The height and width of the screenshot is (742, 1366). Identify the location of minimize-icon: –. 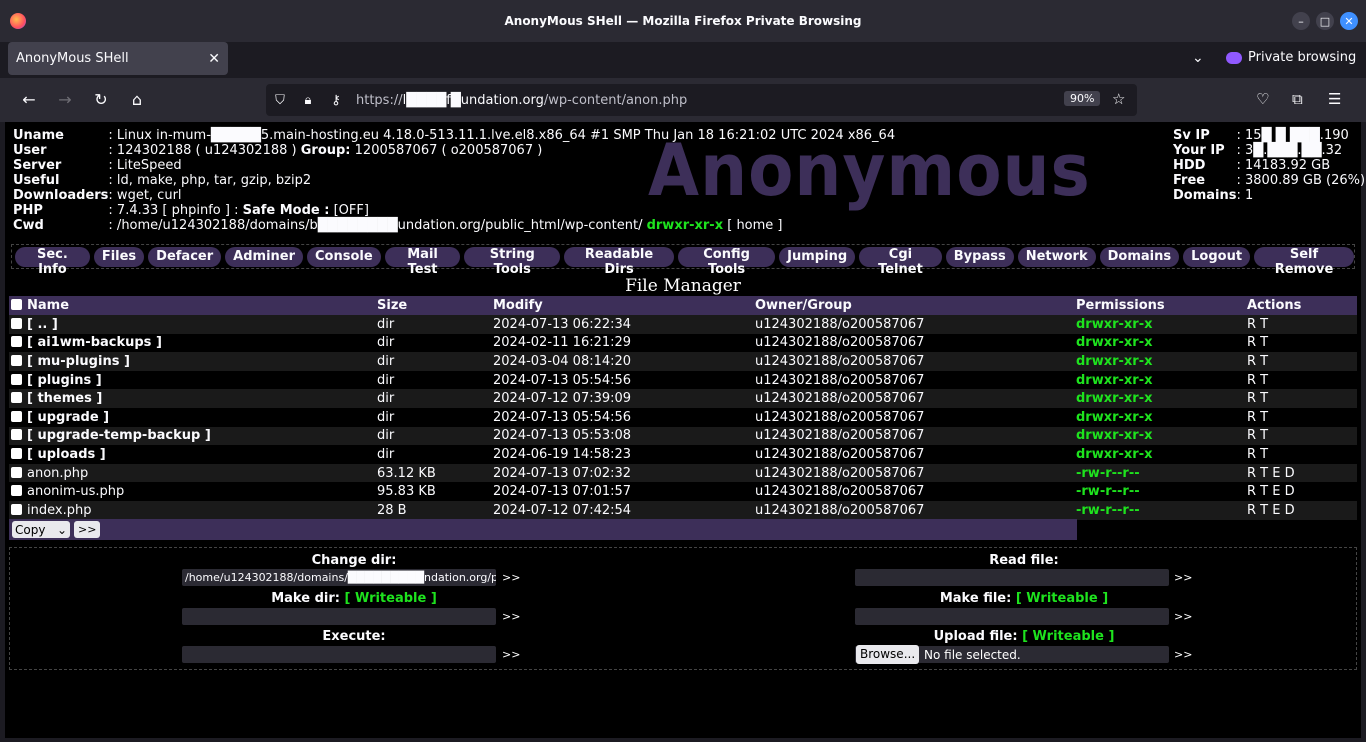
(1301, 21).